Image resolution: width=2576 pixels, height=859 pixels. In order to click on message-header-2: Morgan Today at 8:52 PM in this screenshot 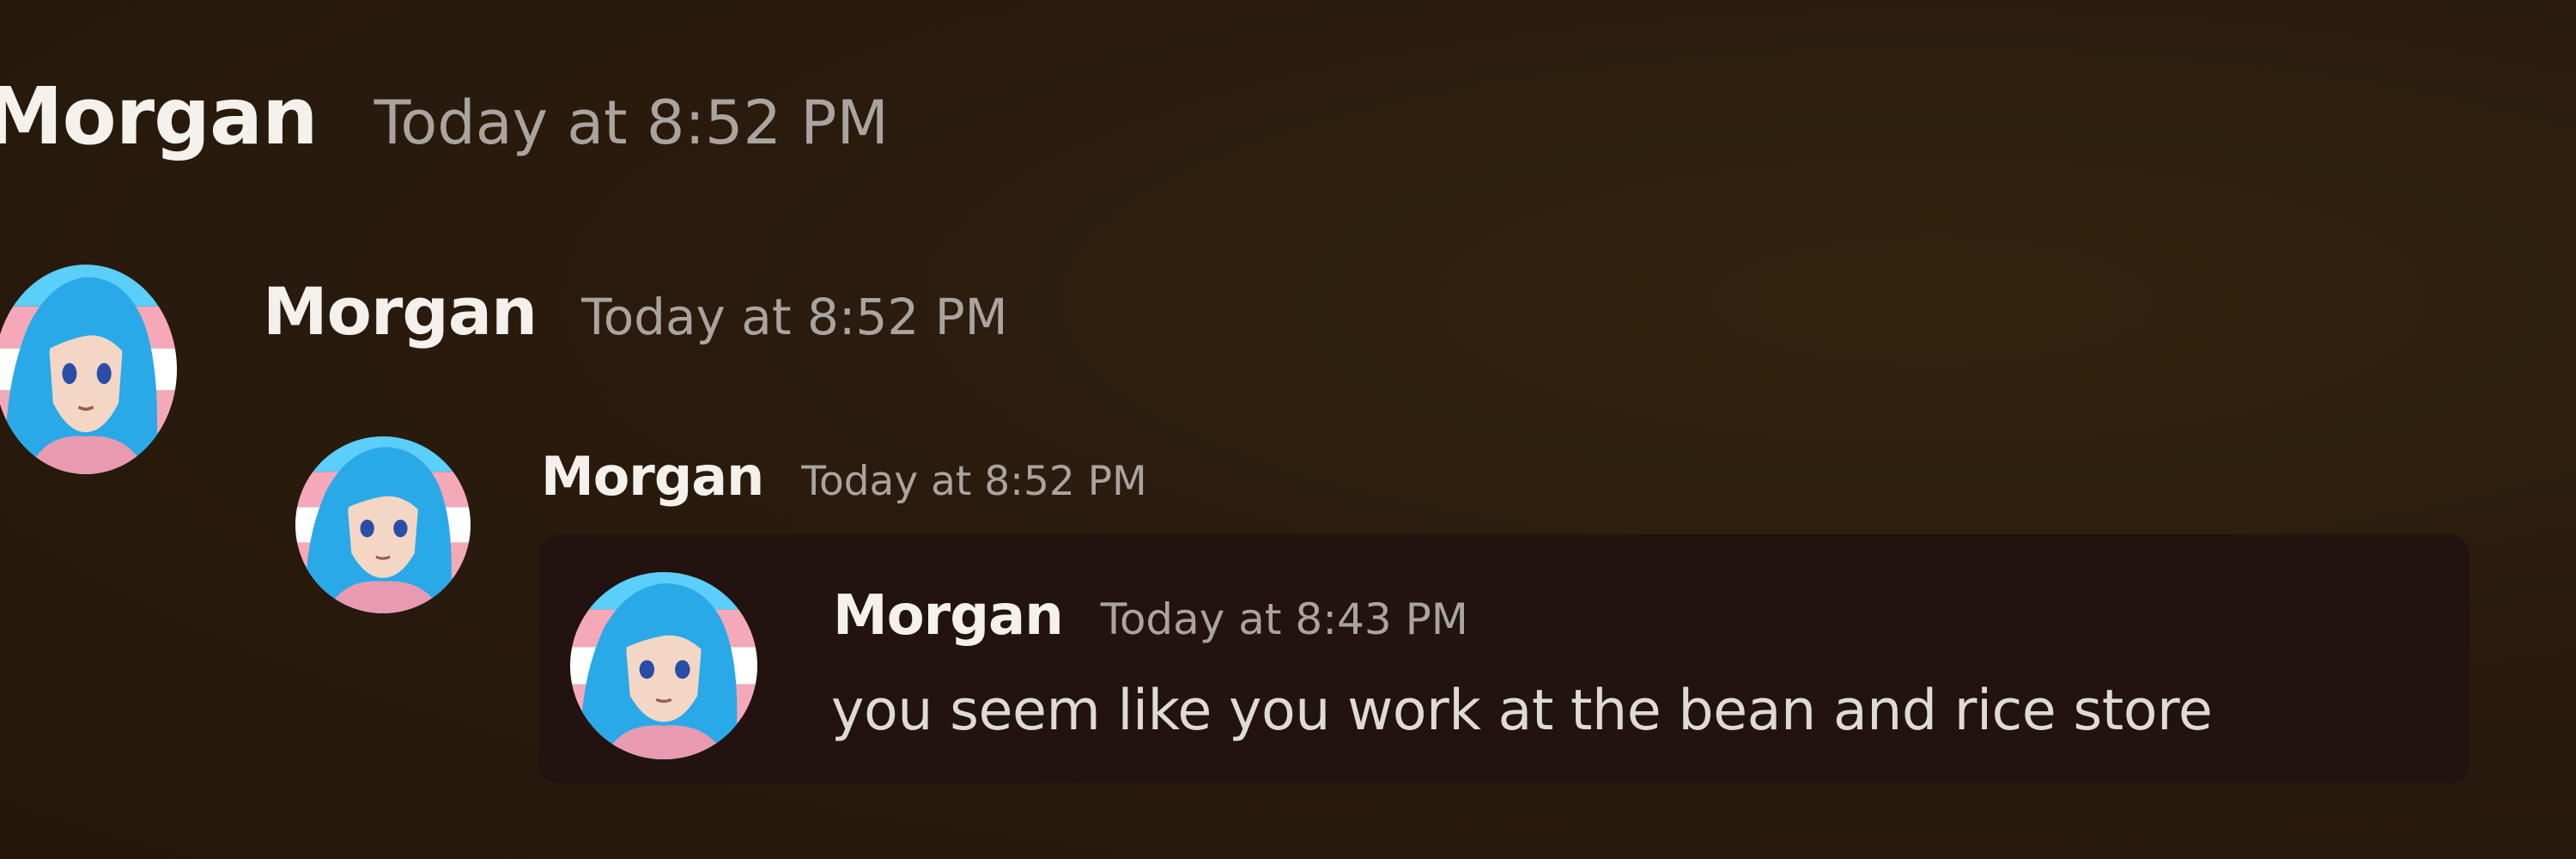, I will do `click(844, 477)`.